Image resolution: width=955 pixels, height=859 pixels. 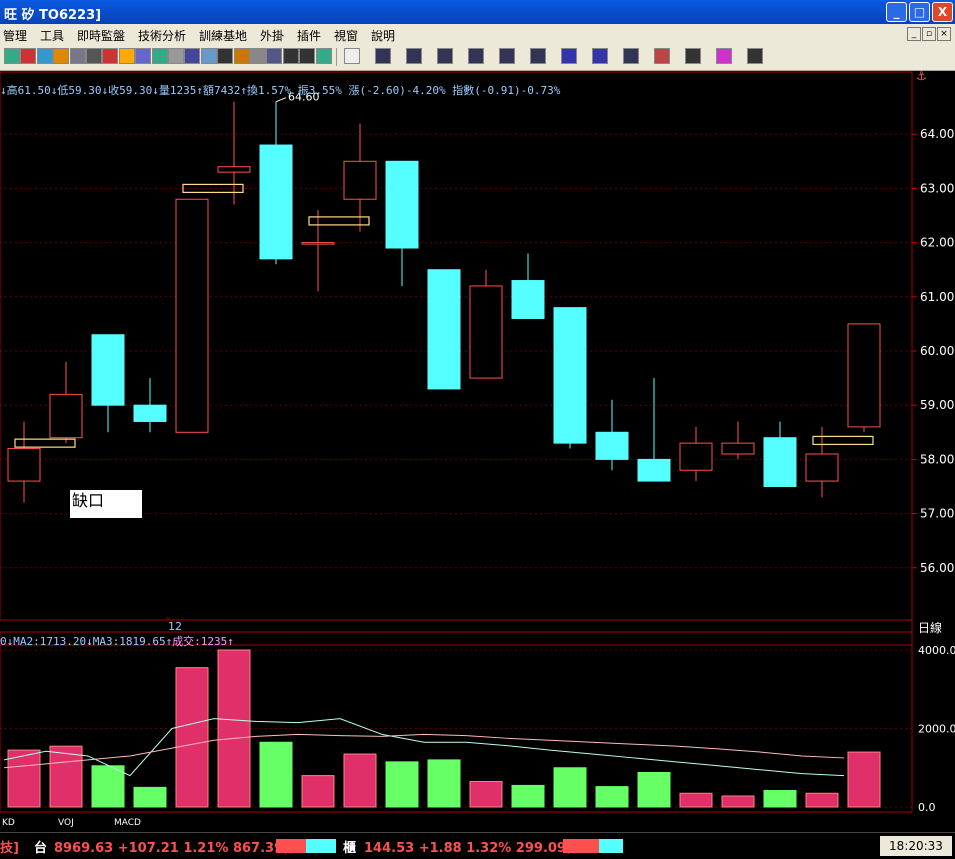 What do you see at coordinates (86, 641) in the screenshot?
I see `ma-values: 0↓MA2:1713.20↓MA3:1819.65↑` at bounding box center [86, 641].